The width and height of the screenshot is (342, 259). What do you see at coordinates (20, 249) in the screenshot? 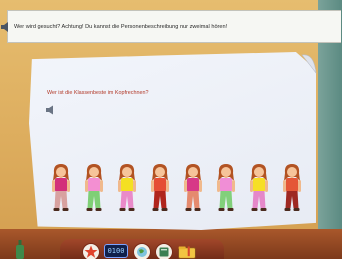
I see `bottle-icon` at bounding box center [20, 249].